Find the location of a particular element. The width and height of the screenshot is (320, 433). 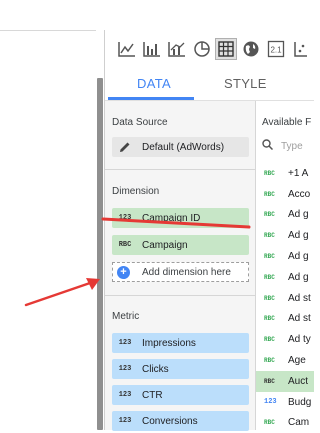

scorecard-icon: 2.1 is located at coordinates (275, 49).